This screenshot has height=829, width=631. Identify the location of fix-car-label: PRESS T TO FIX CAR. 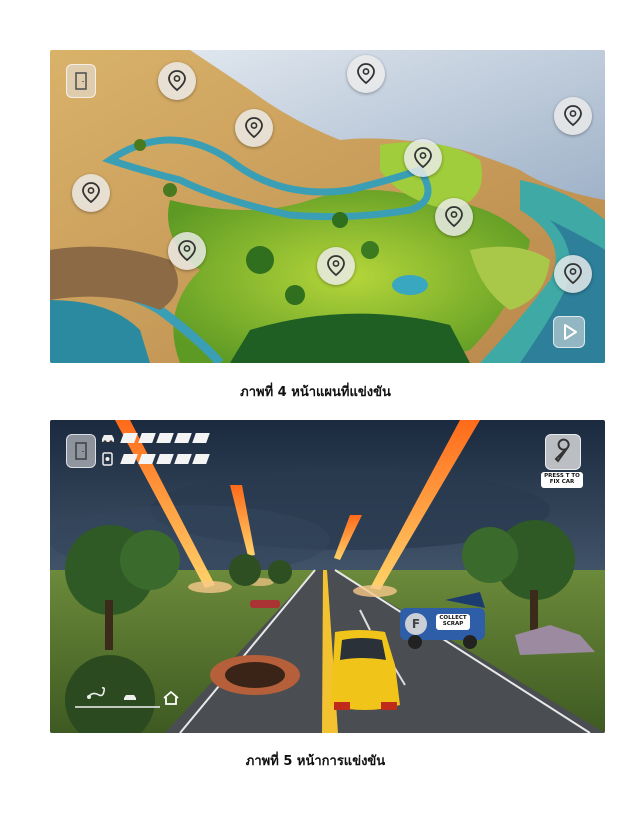
(562, 480).